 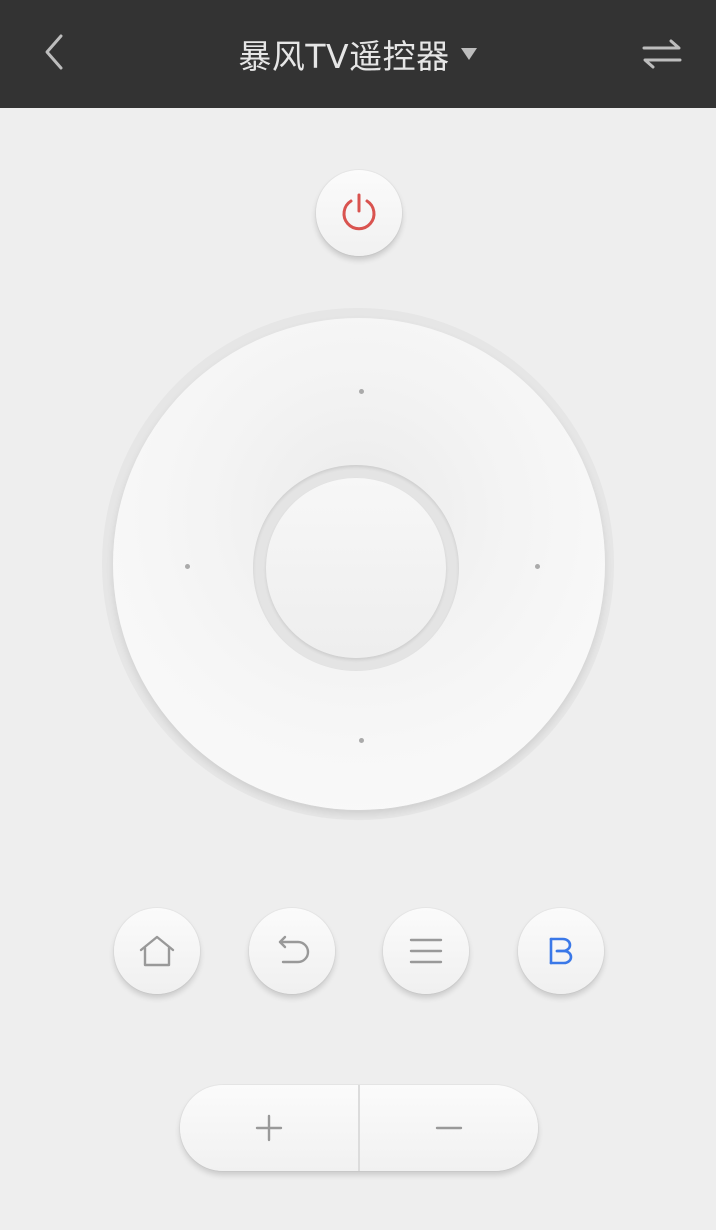 I want to click on storm-button, so click(x=561, y=951).